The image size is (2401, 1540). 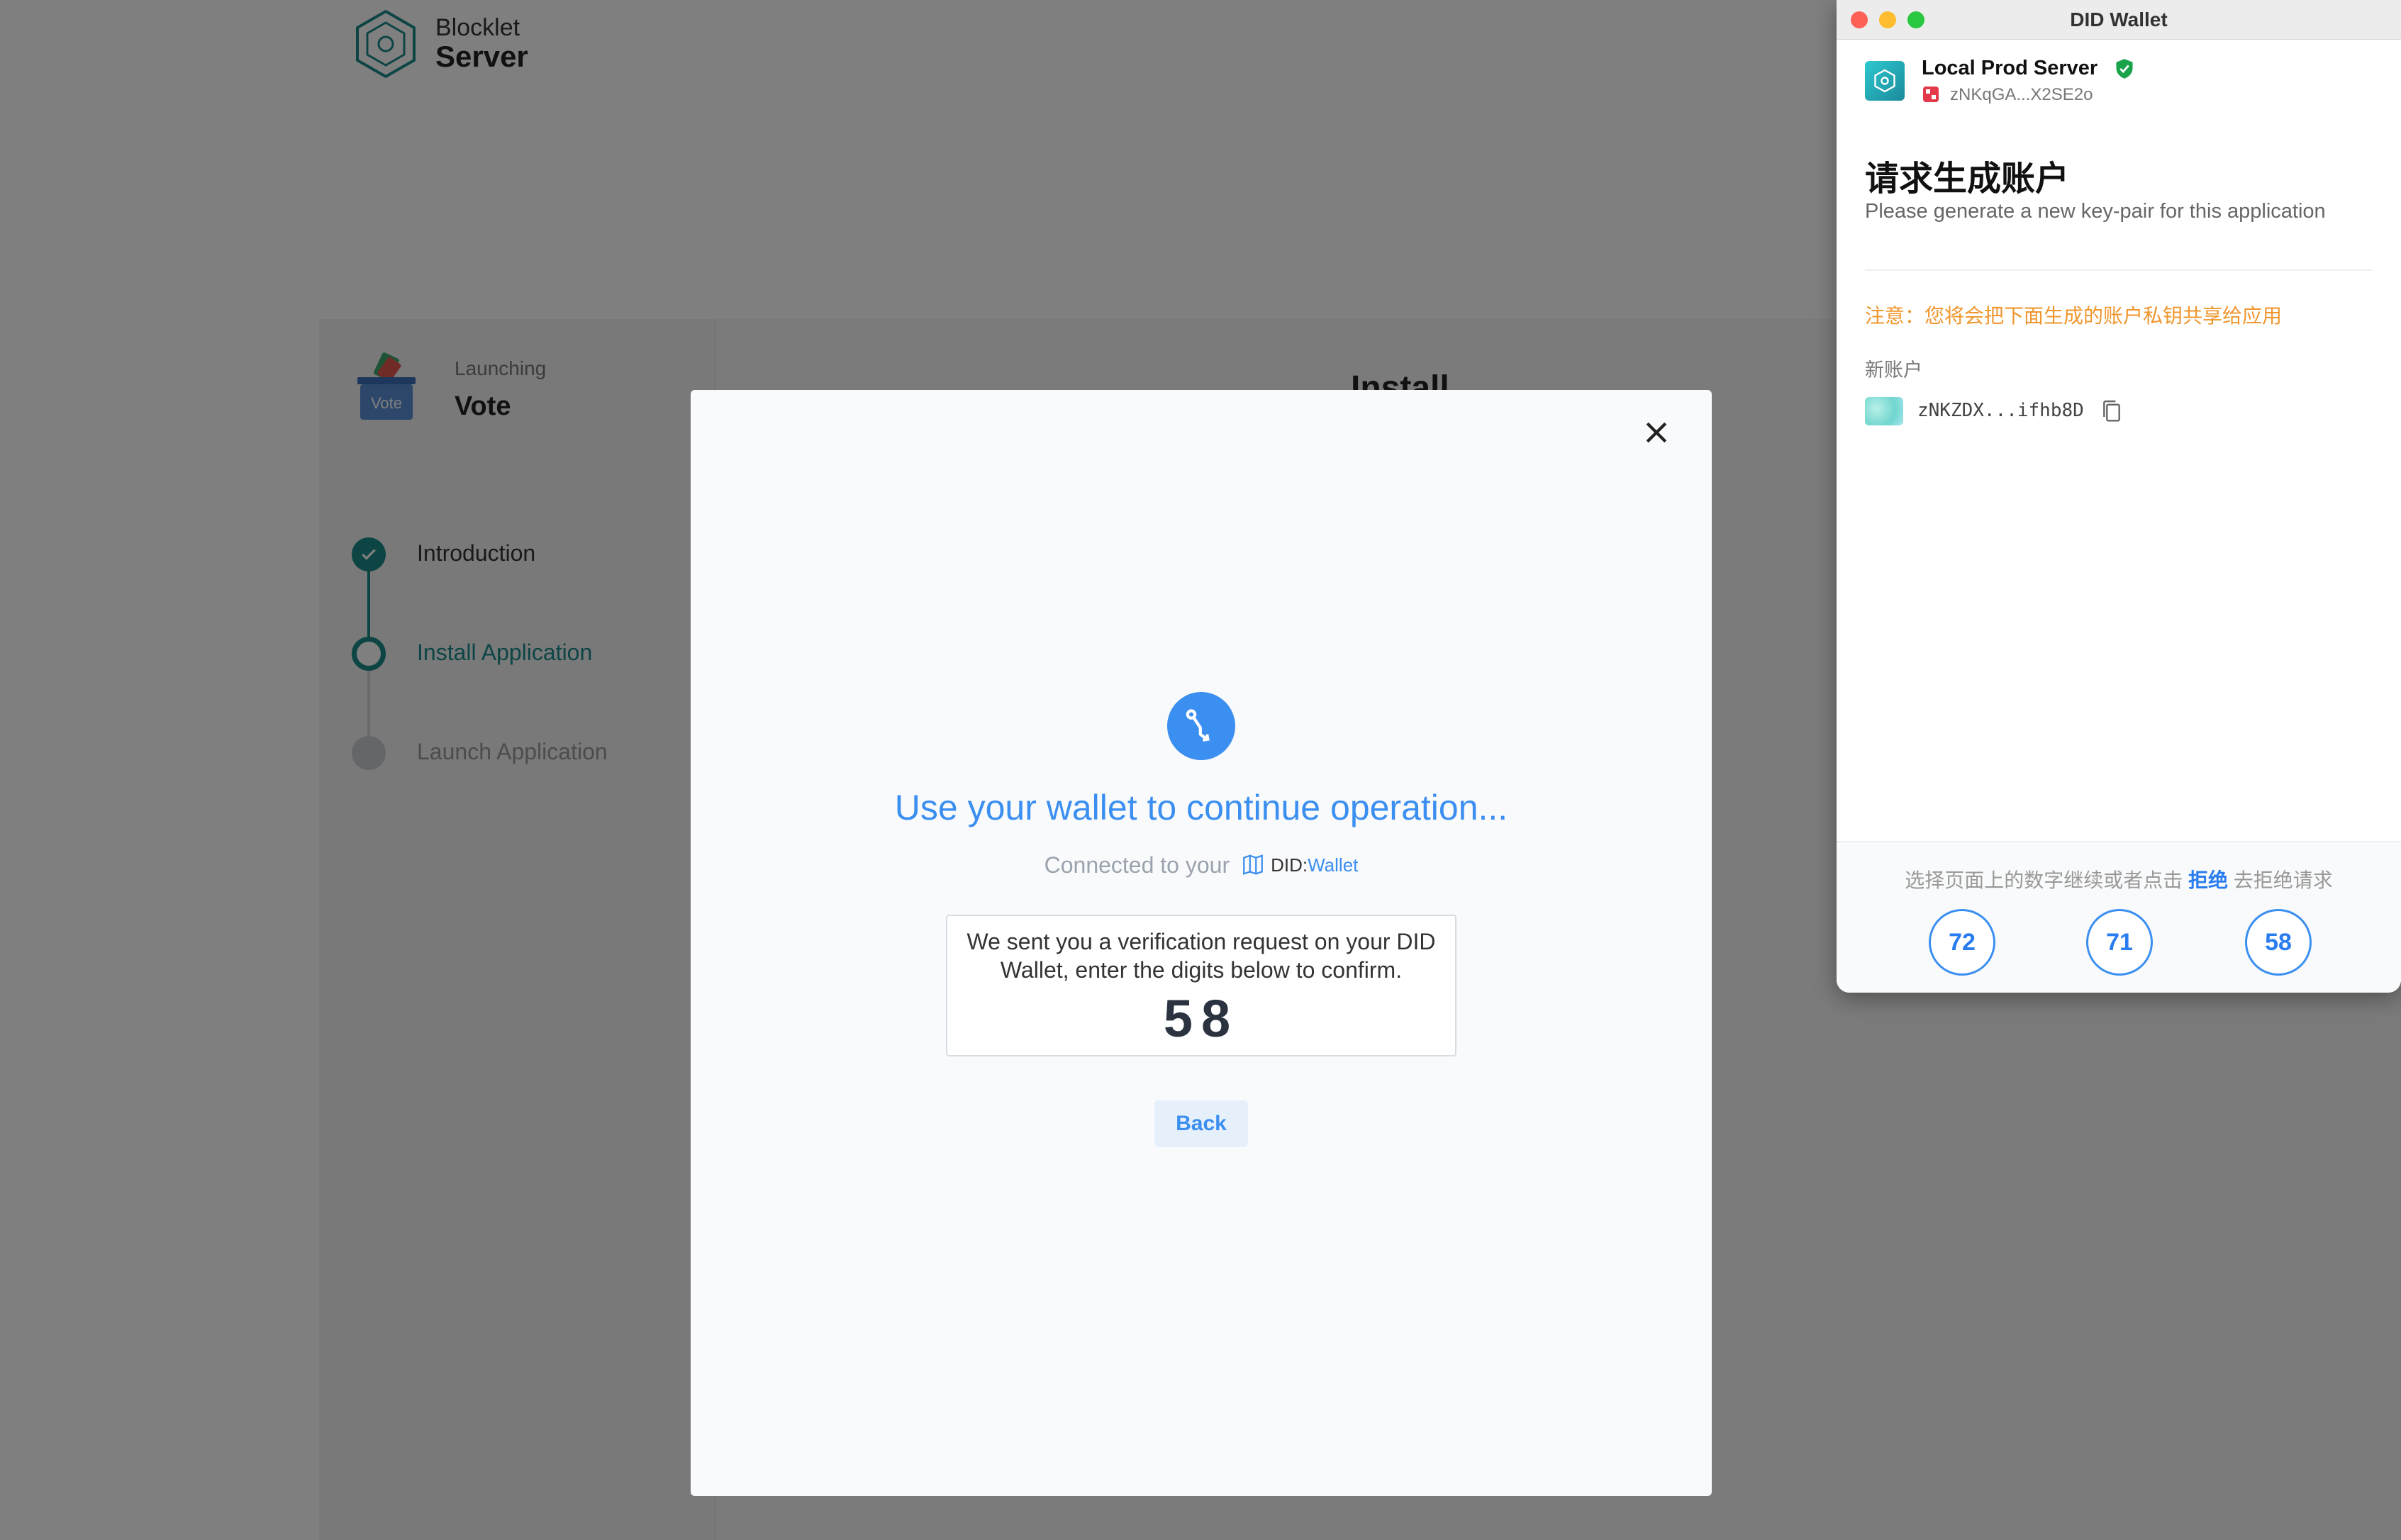 I want to click on connected-prefix: Connected to your, so click(x=1137, y=865).